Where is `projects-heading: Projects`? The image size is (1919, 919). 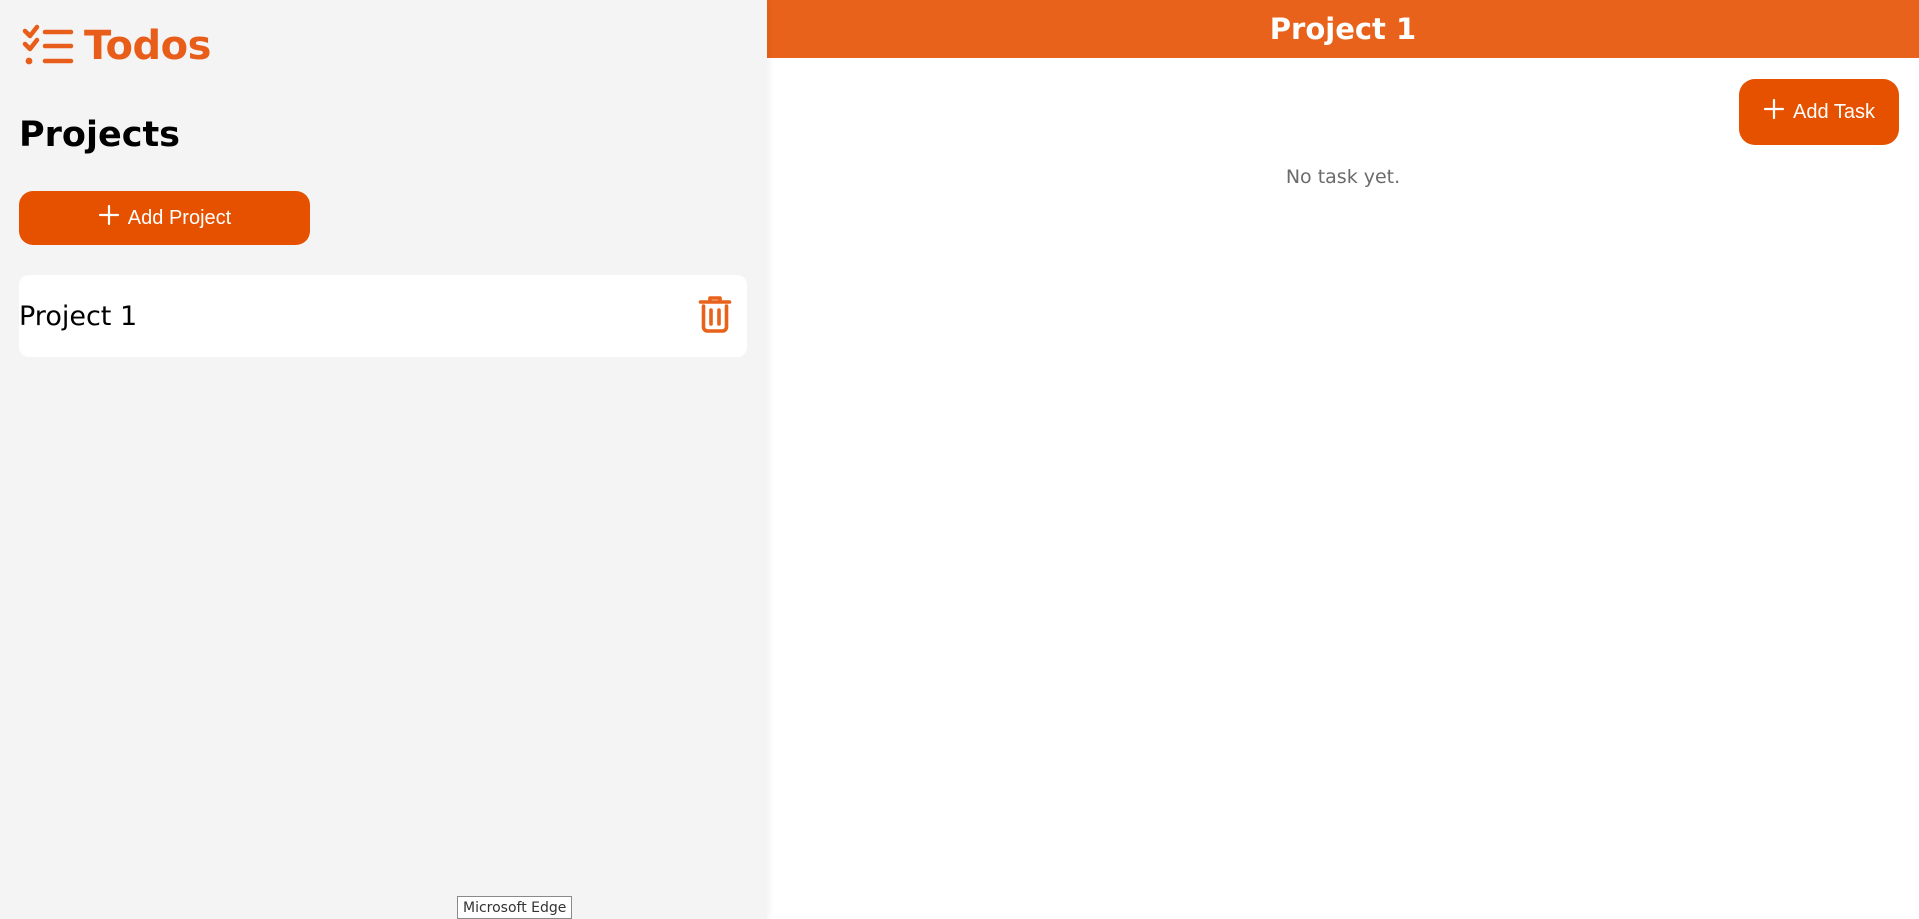
projects-heading: Projects is located at coordinates (100, 135).